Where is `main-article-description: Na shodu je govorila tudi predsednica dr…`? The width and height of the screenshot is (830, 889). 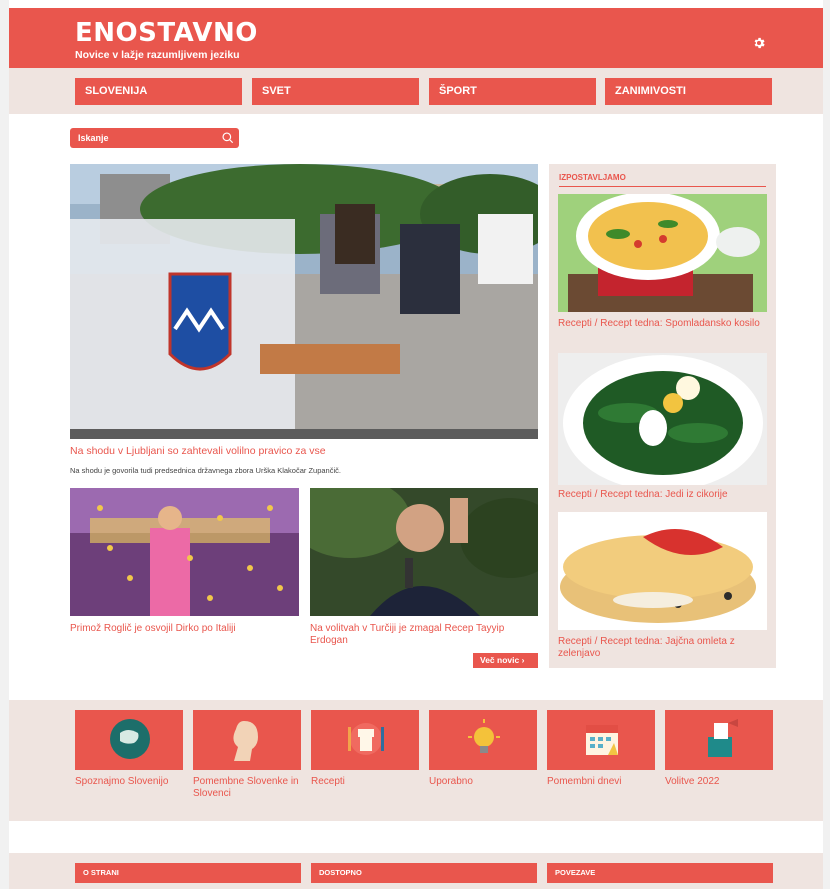
main-article-description: Na shodu je govorila tudi predsednica dr… is located at coordinates (205, 470).